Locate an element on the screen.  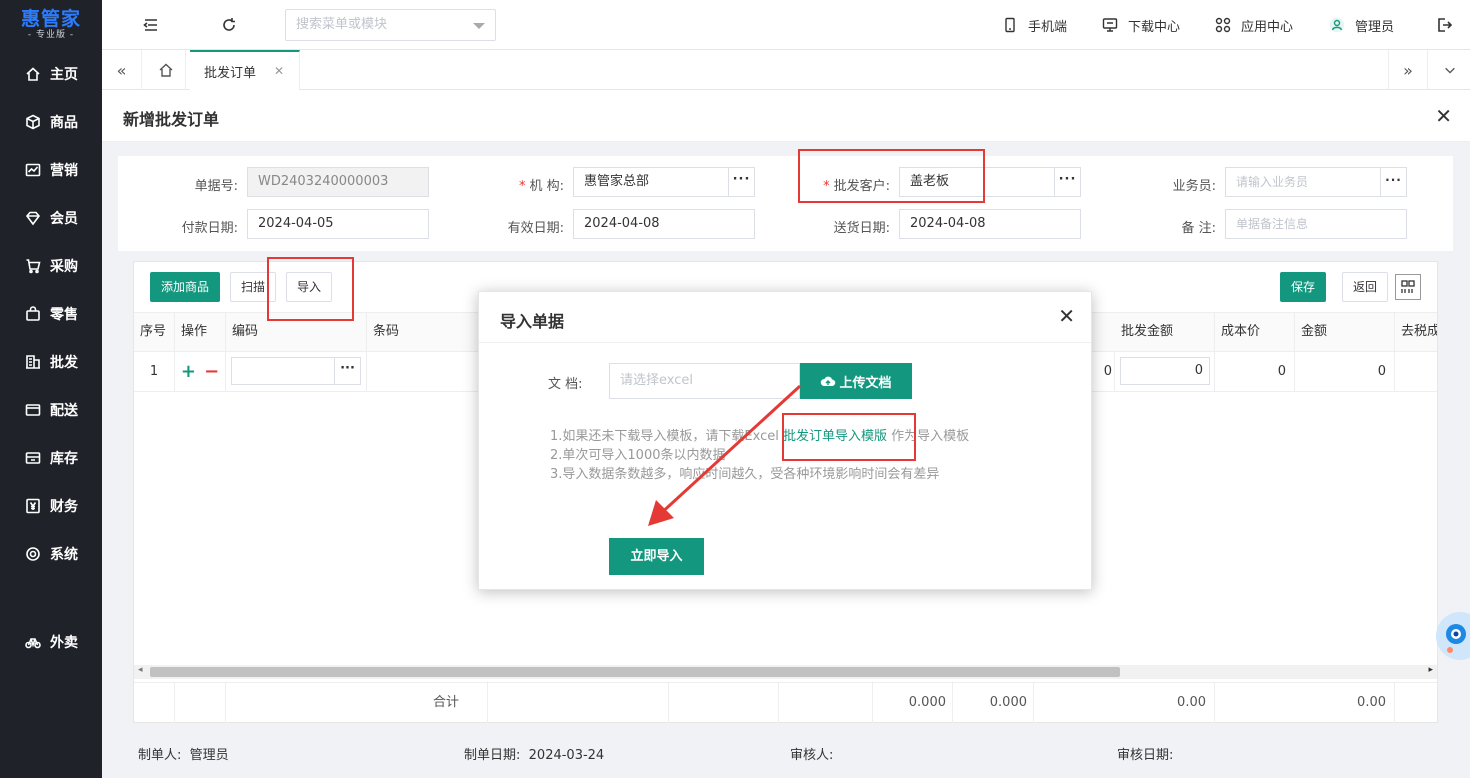
sidebar-item-label: 会员 is located at coordinates (64, 219).